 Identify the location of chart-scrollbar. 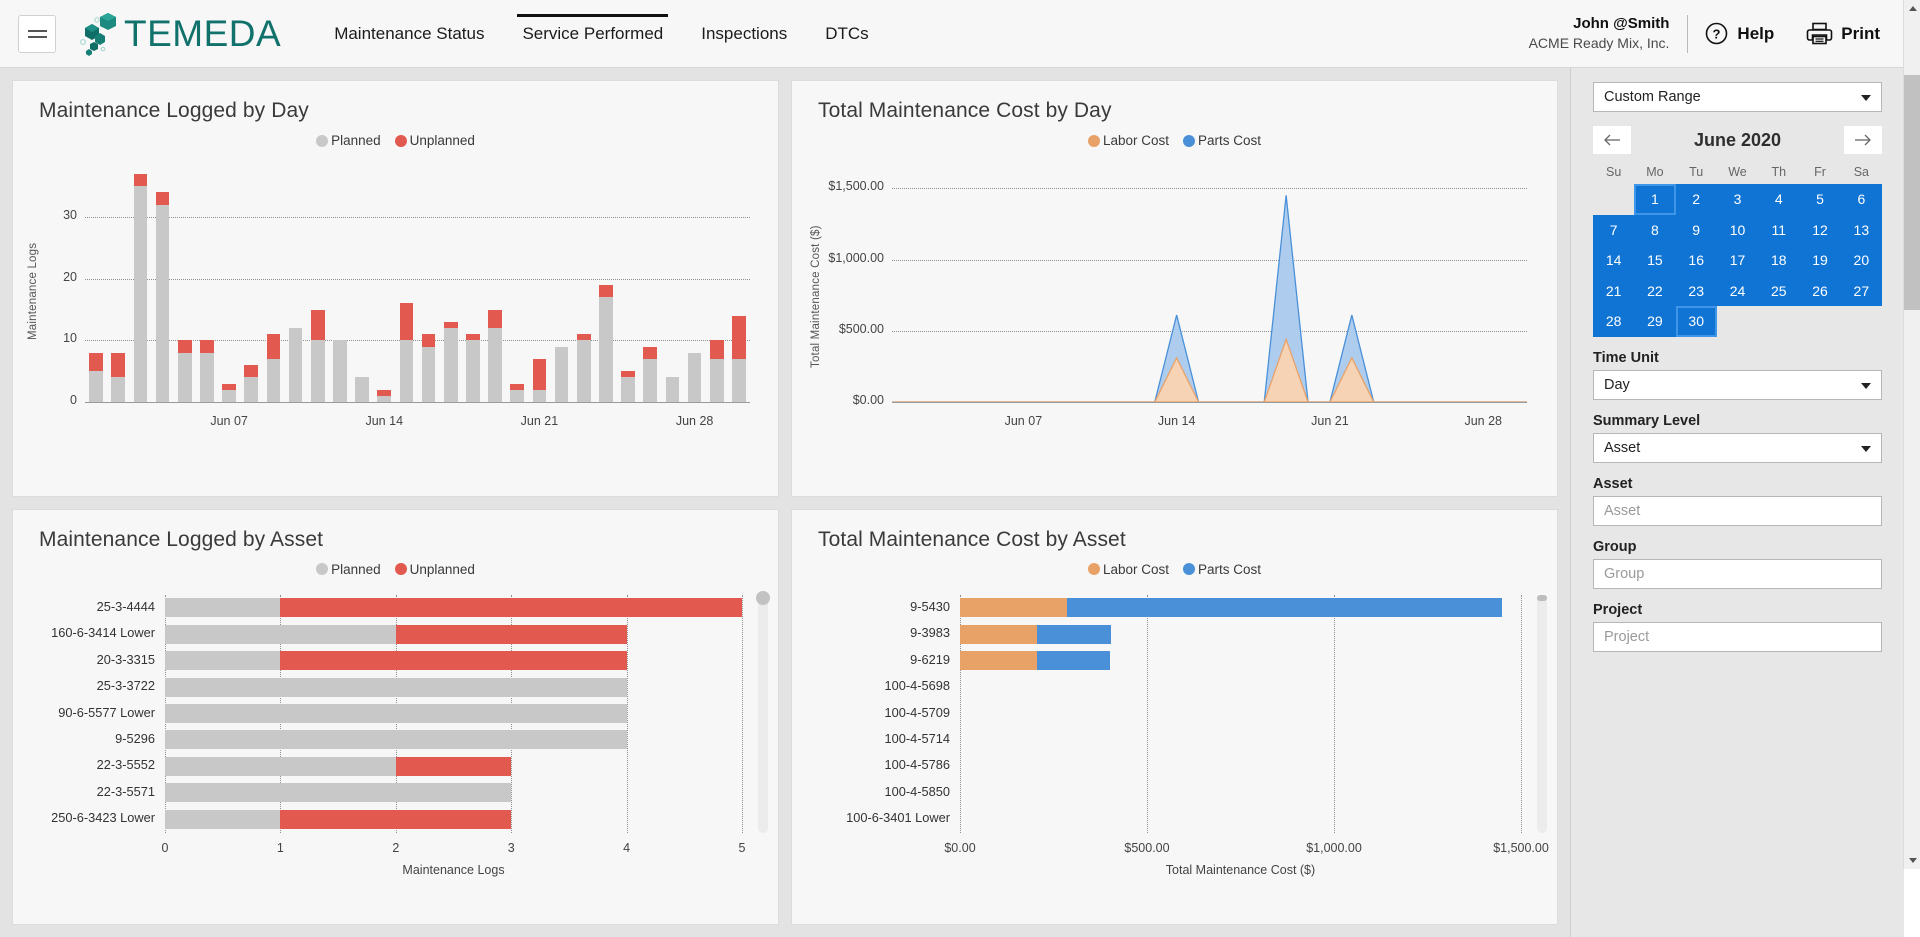
(1542, 713).